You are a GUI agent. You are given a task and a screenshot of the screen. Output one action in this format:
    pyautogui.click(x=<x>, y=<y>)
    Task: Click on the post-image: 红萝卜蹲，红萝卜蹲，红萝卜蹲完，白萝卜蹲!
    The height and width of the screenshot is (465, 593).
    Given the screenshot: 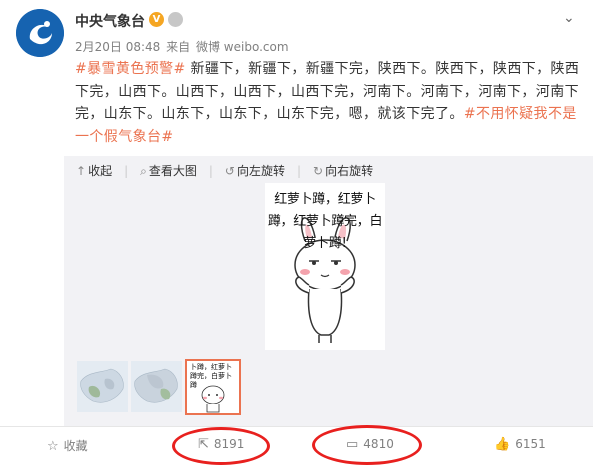 What is the action you would take?
    pyautogui.click(x=325, y=266)
    